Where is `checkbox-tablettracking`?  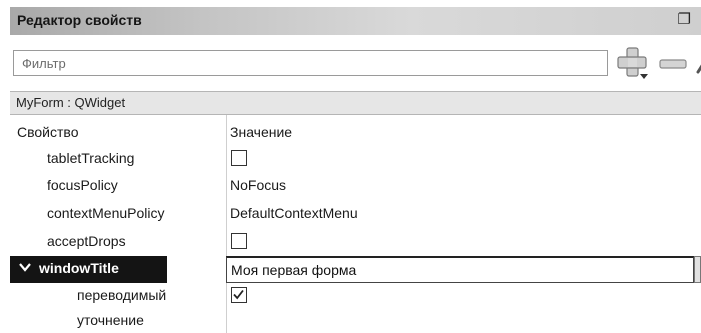 checkbox-tablettracking is located at coordinates (239, 158).